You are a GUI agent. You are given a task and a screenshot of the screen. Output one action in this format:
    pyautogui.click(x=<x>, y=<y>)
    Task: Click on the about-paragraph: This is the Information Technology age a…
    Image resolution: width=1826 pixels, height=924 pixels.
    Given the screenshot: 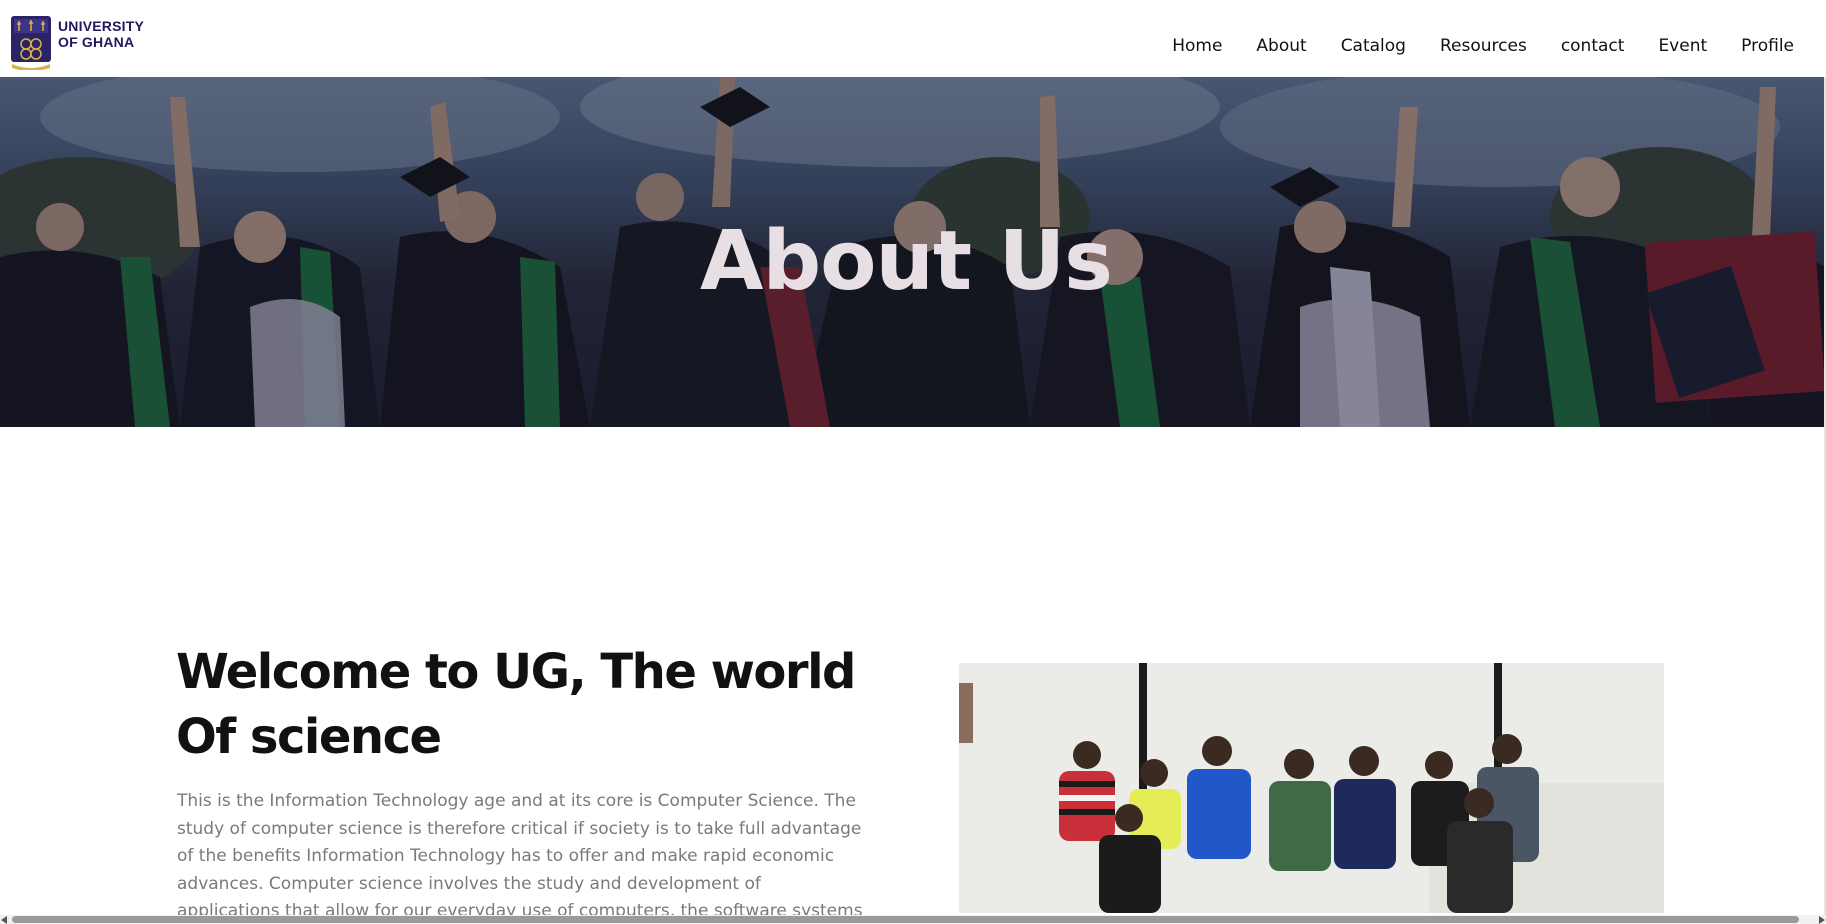 What is the action you would take?
    pyautogui.click(x=520, y=856)
    